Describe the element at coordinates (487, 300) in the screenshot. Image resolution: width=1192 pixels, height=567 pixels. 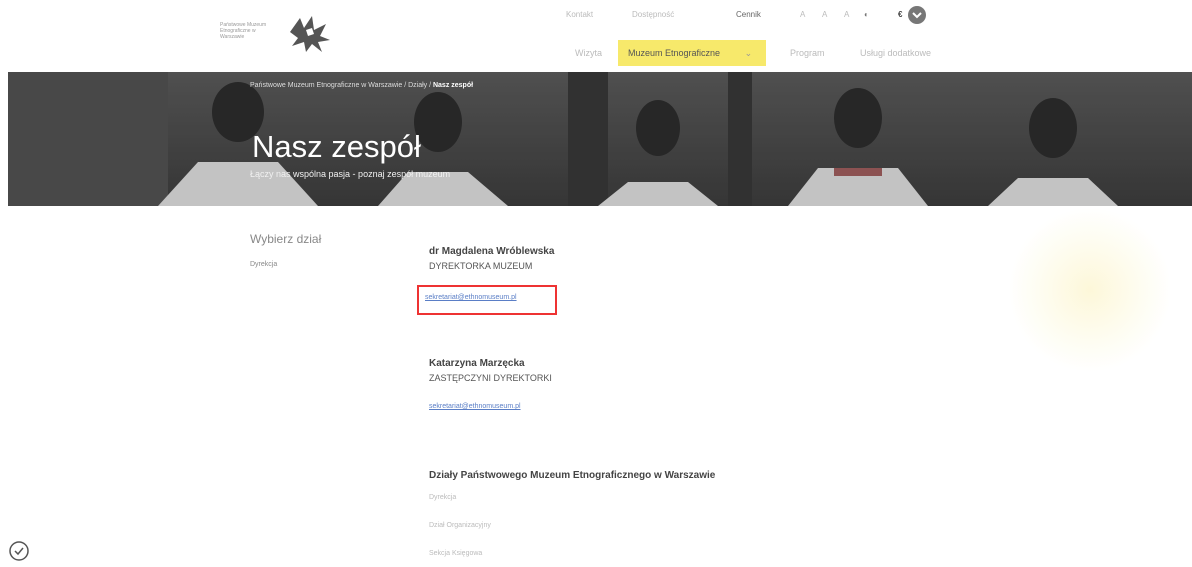
I see `email-highlight-box` at that location.